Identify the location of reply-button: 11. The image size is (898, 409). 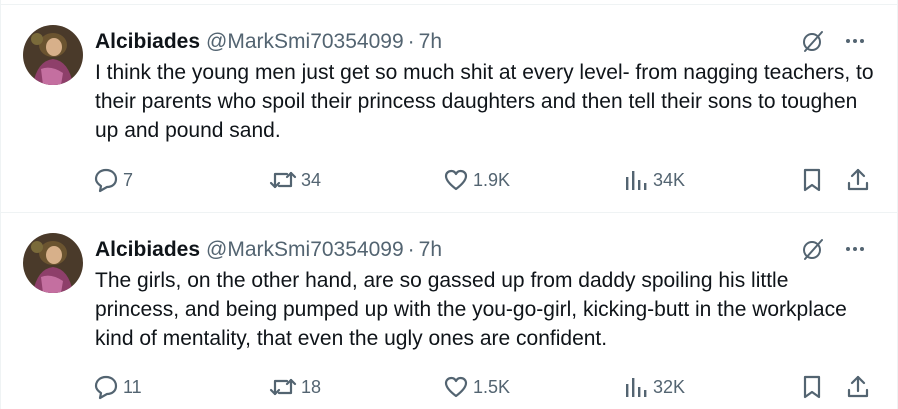
(117, 387).